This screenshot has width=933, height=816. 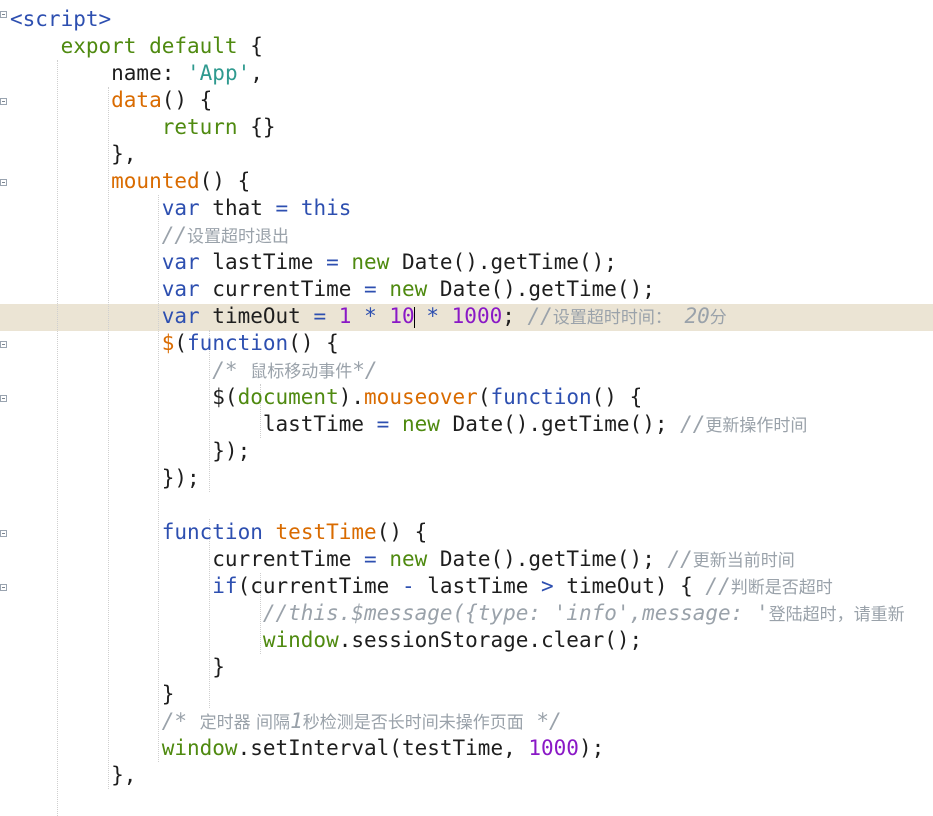 I want to click on code-token: data, so click(x=86, y=100).